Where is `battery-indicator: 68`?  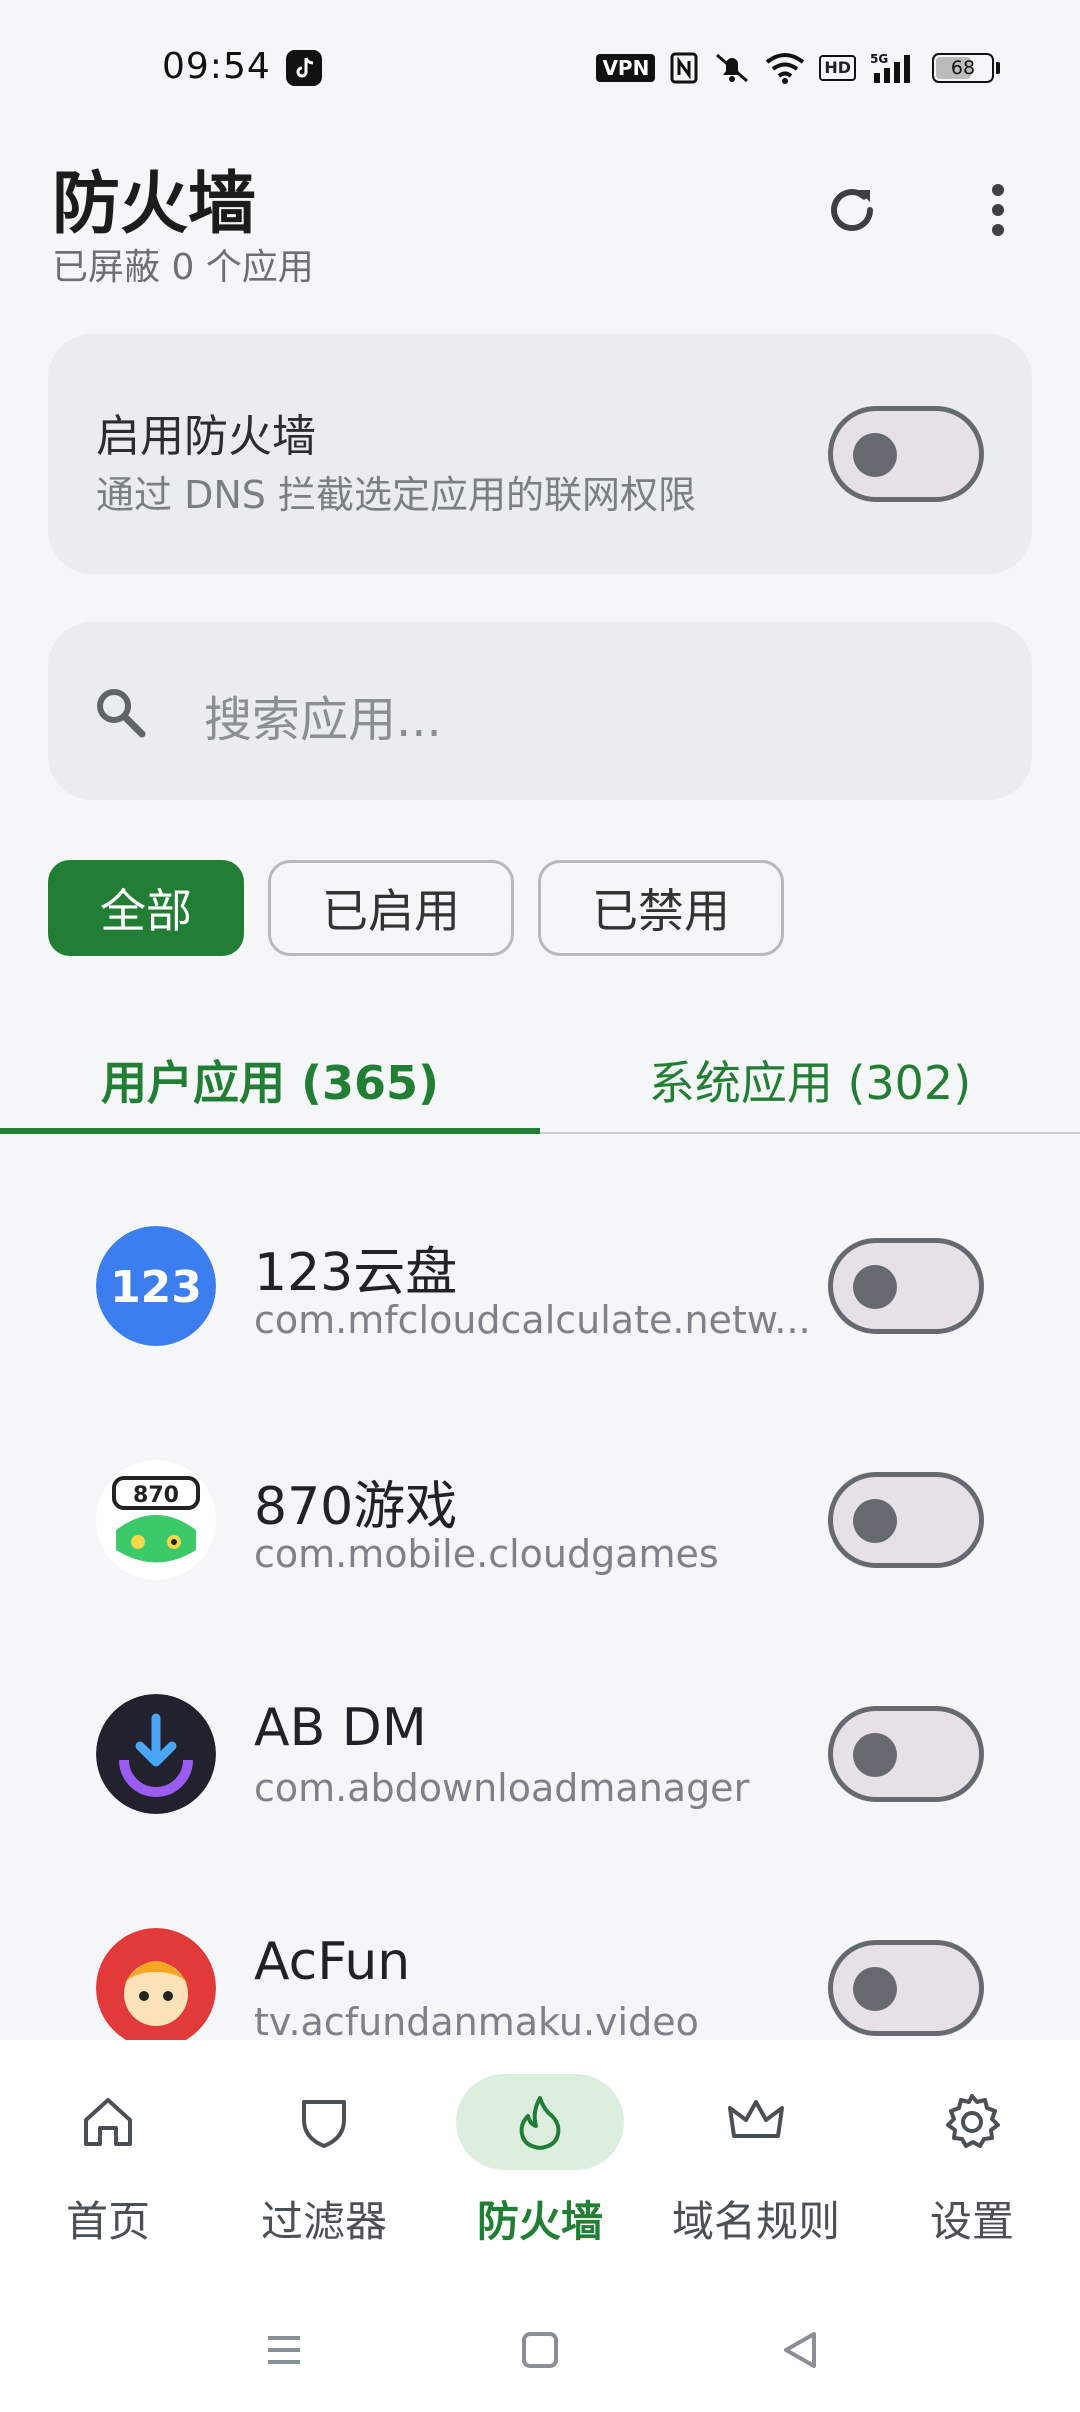
battery-indicator: 68 is located at coordinates (966, 68).